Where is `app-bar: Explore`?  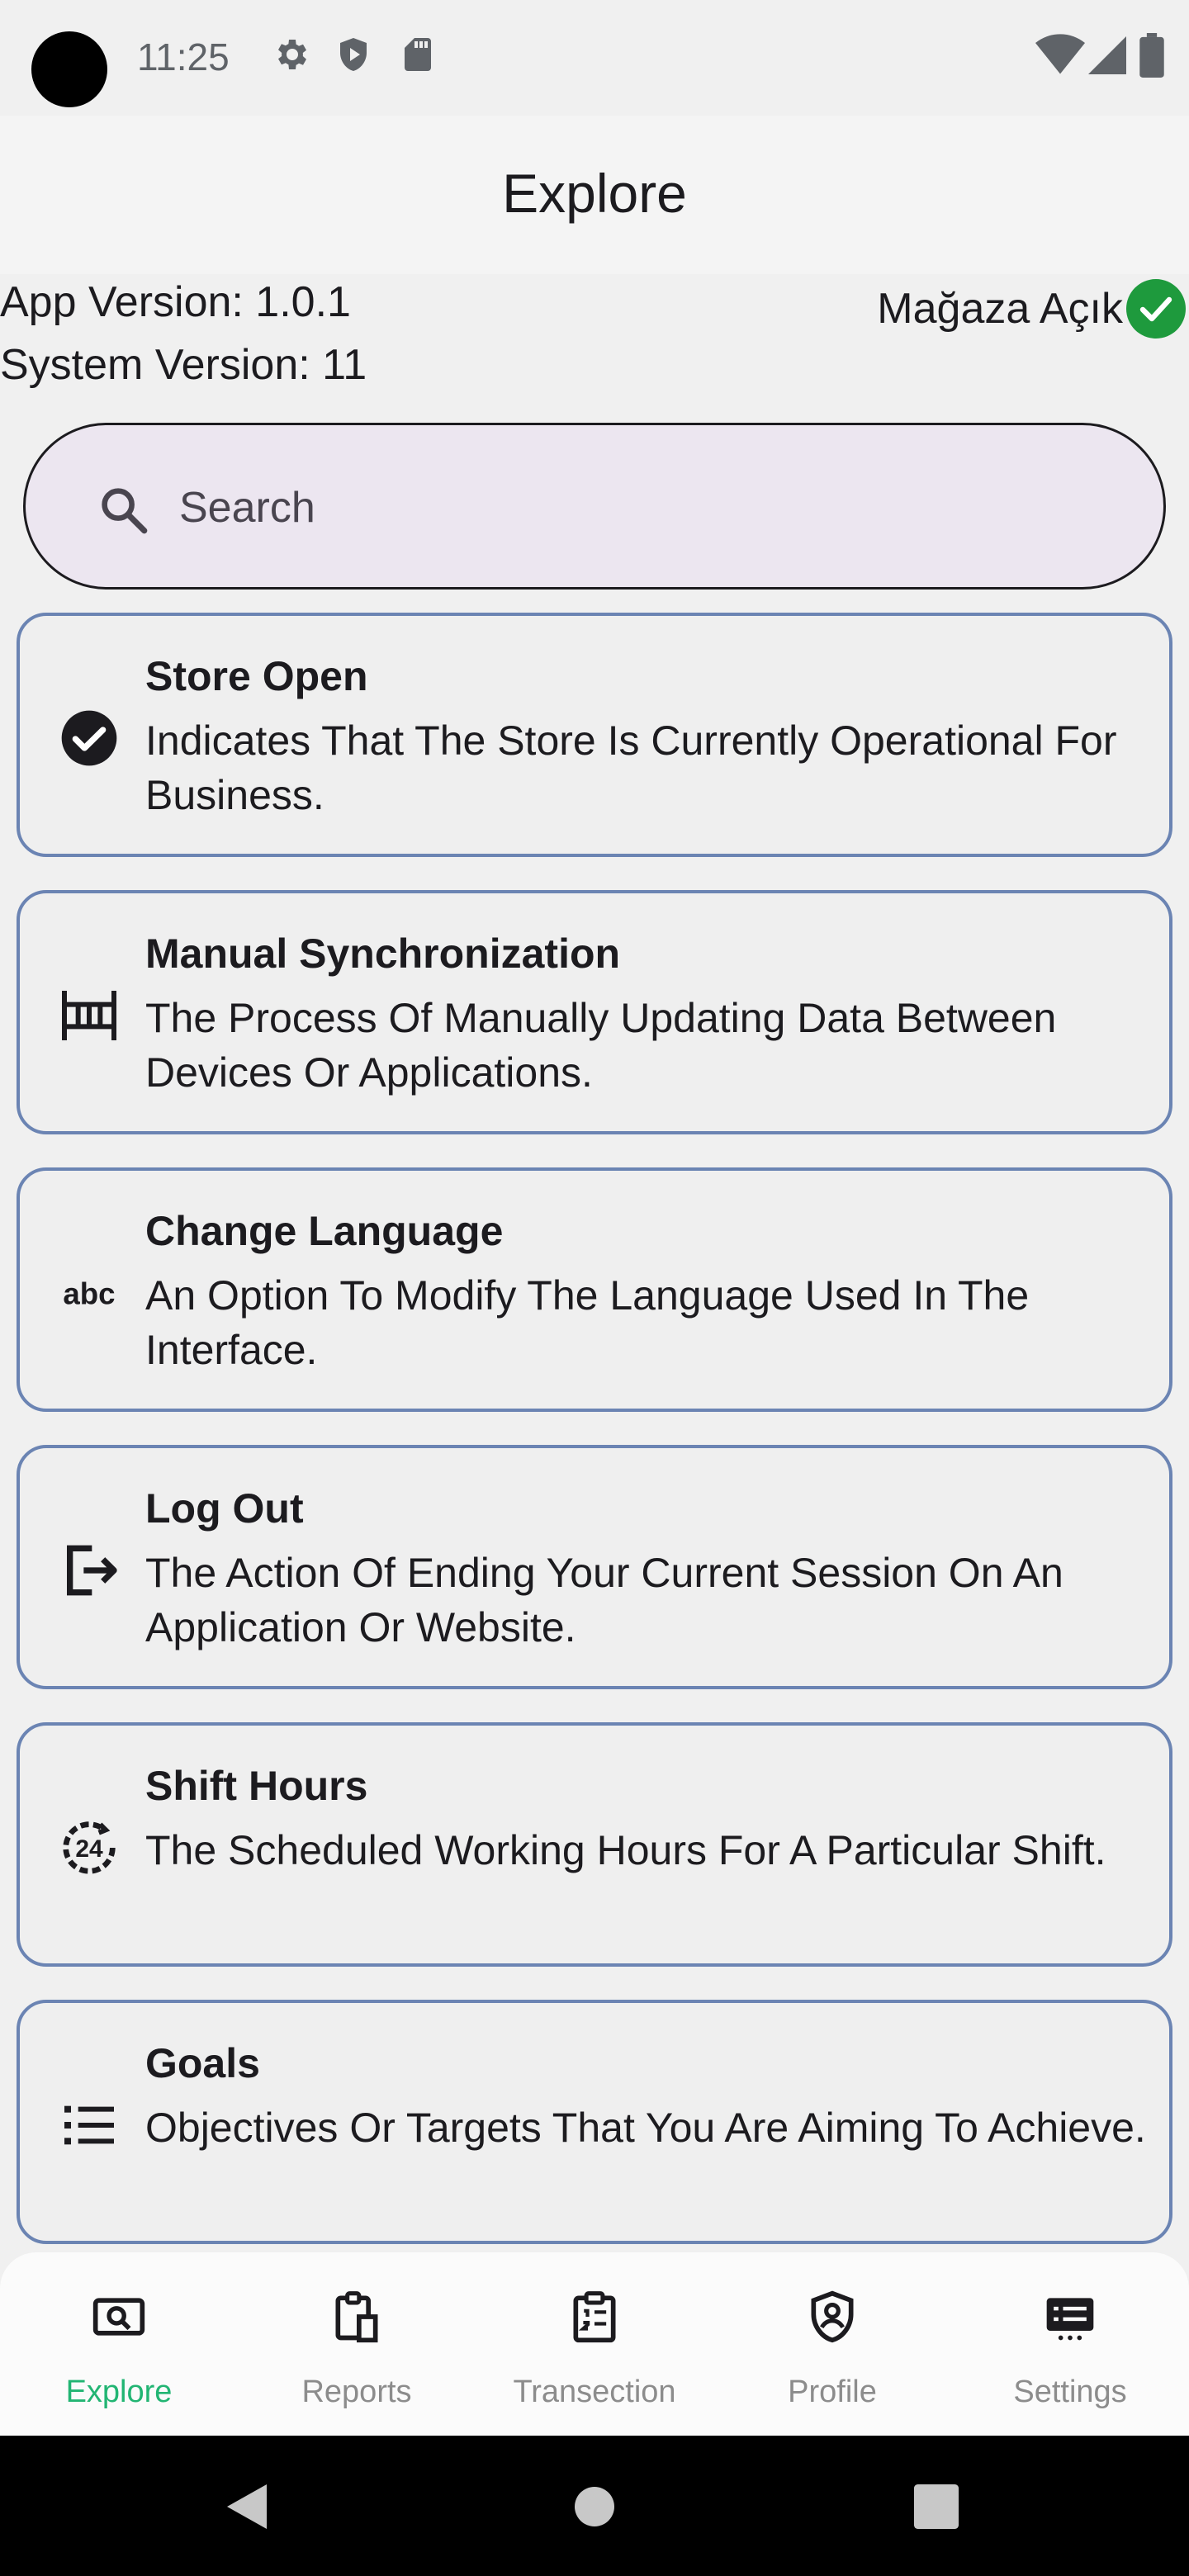
app-bar: Explore is located at coordinates (594, 195).